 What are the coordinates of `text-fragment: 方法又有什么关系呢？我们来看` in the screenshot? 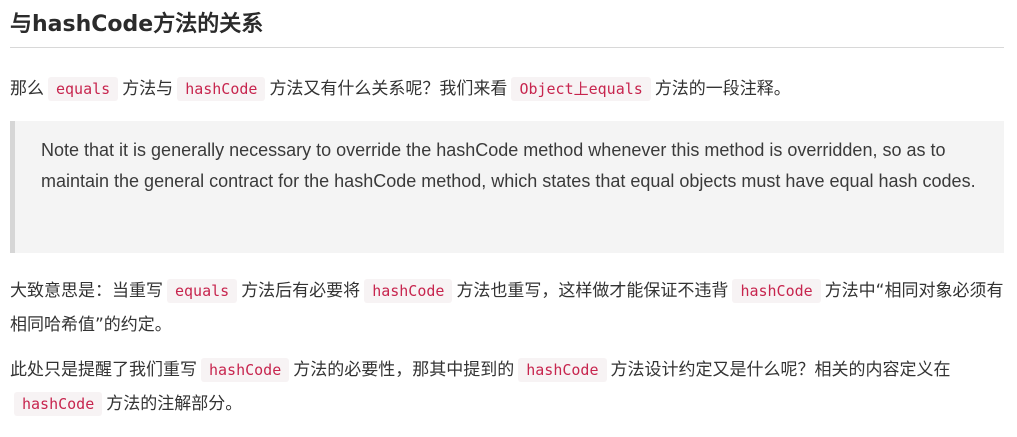 It's located at (388, 89).